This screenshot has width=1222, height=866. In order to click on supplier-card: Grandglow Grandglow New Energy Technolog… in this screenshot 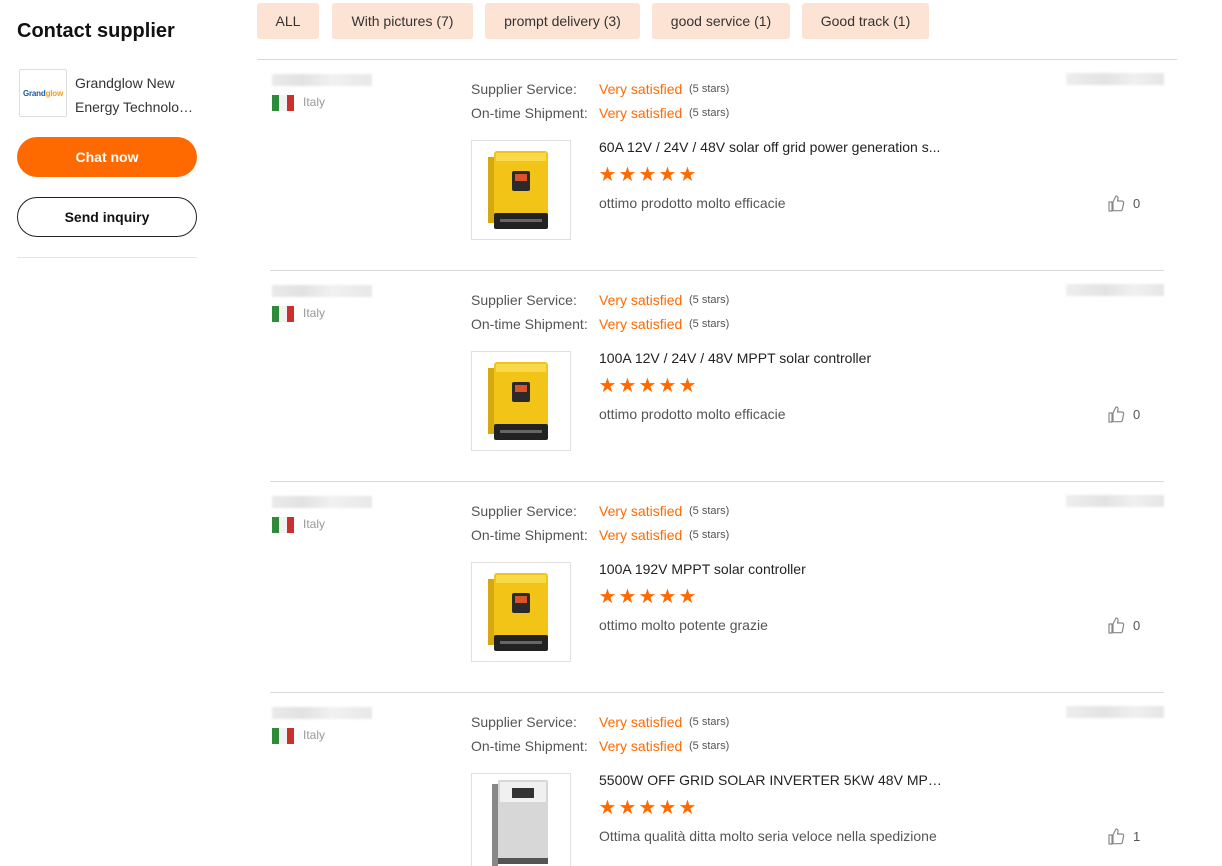, I will do `click(107, 94)`.